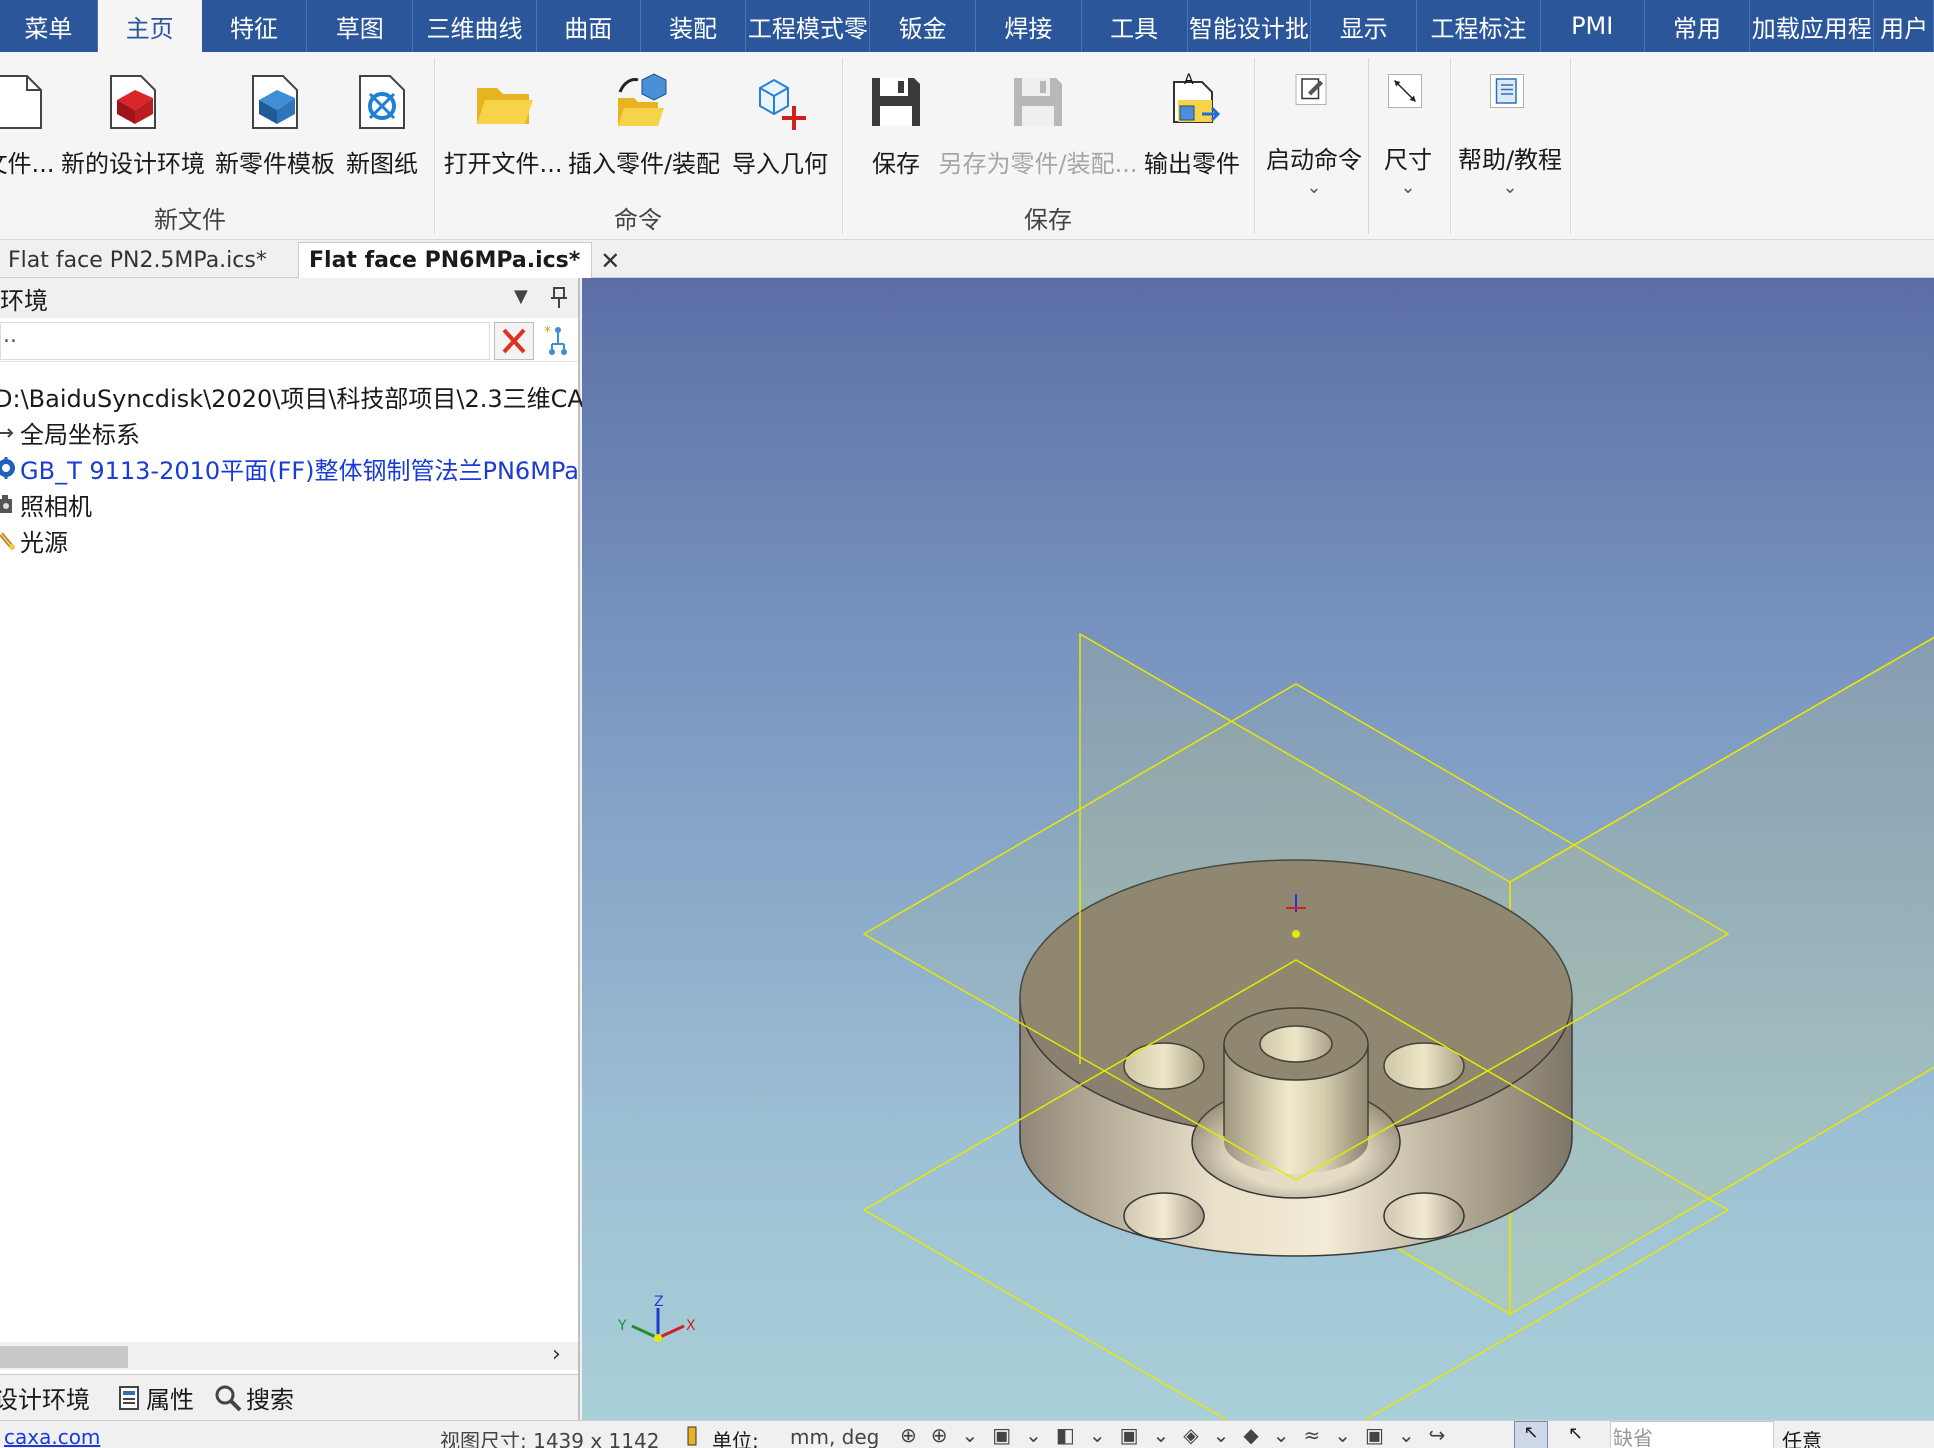 The height and width of the screenshot is (1448, 1934). Describe the element at coordinates (589, 26) in the screenshot. I see `tab-surface: 曲面` at that location.